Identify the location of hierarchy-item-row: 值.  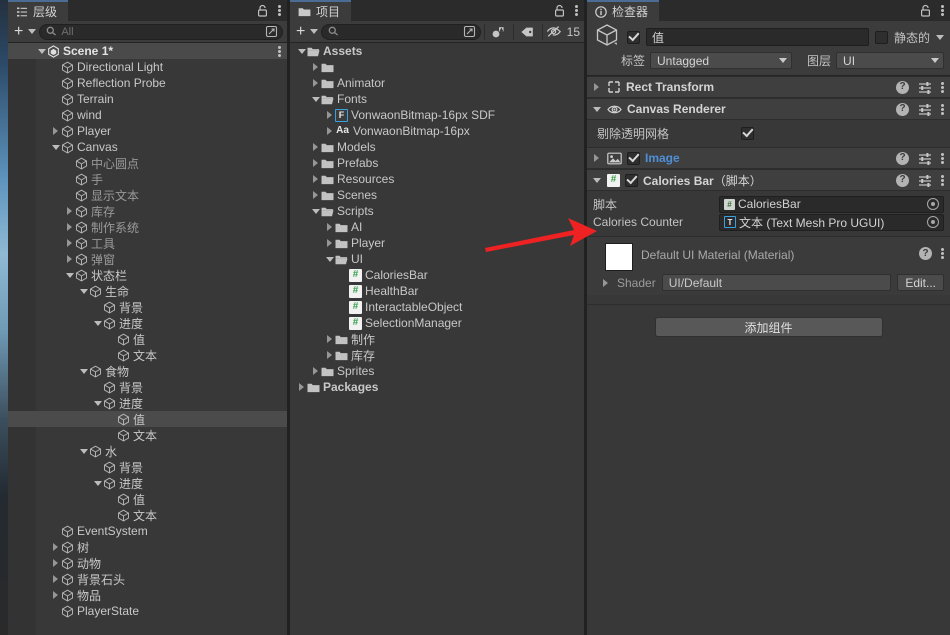
(147, 499).